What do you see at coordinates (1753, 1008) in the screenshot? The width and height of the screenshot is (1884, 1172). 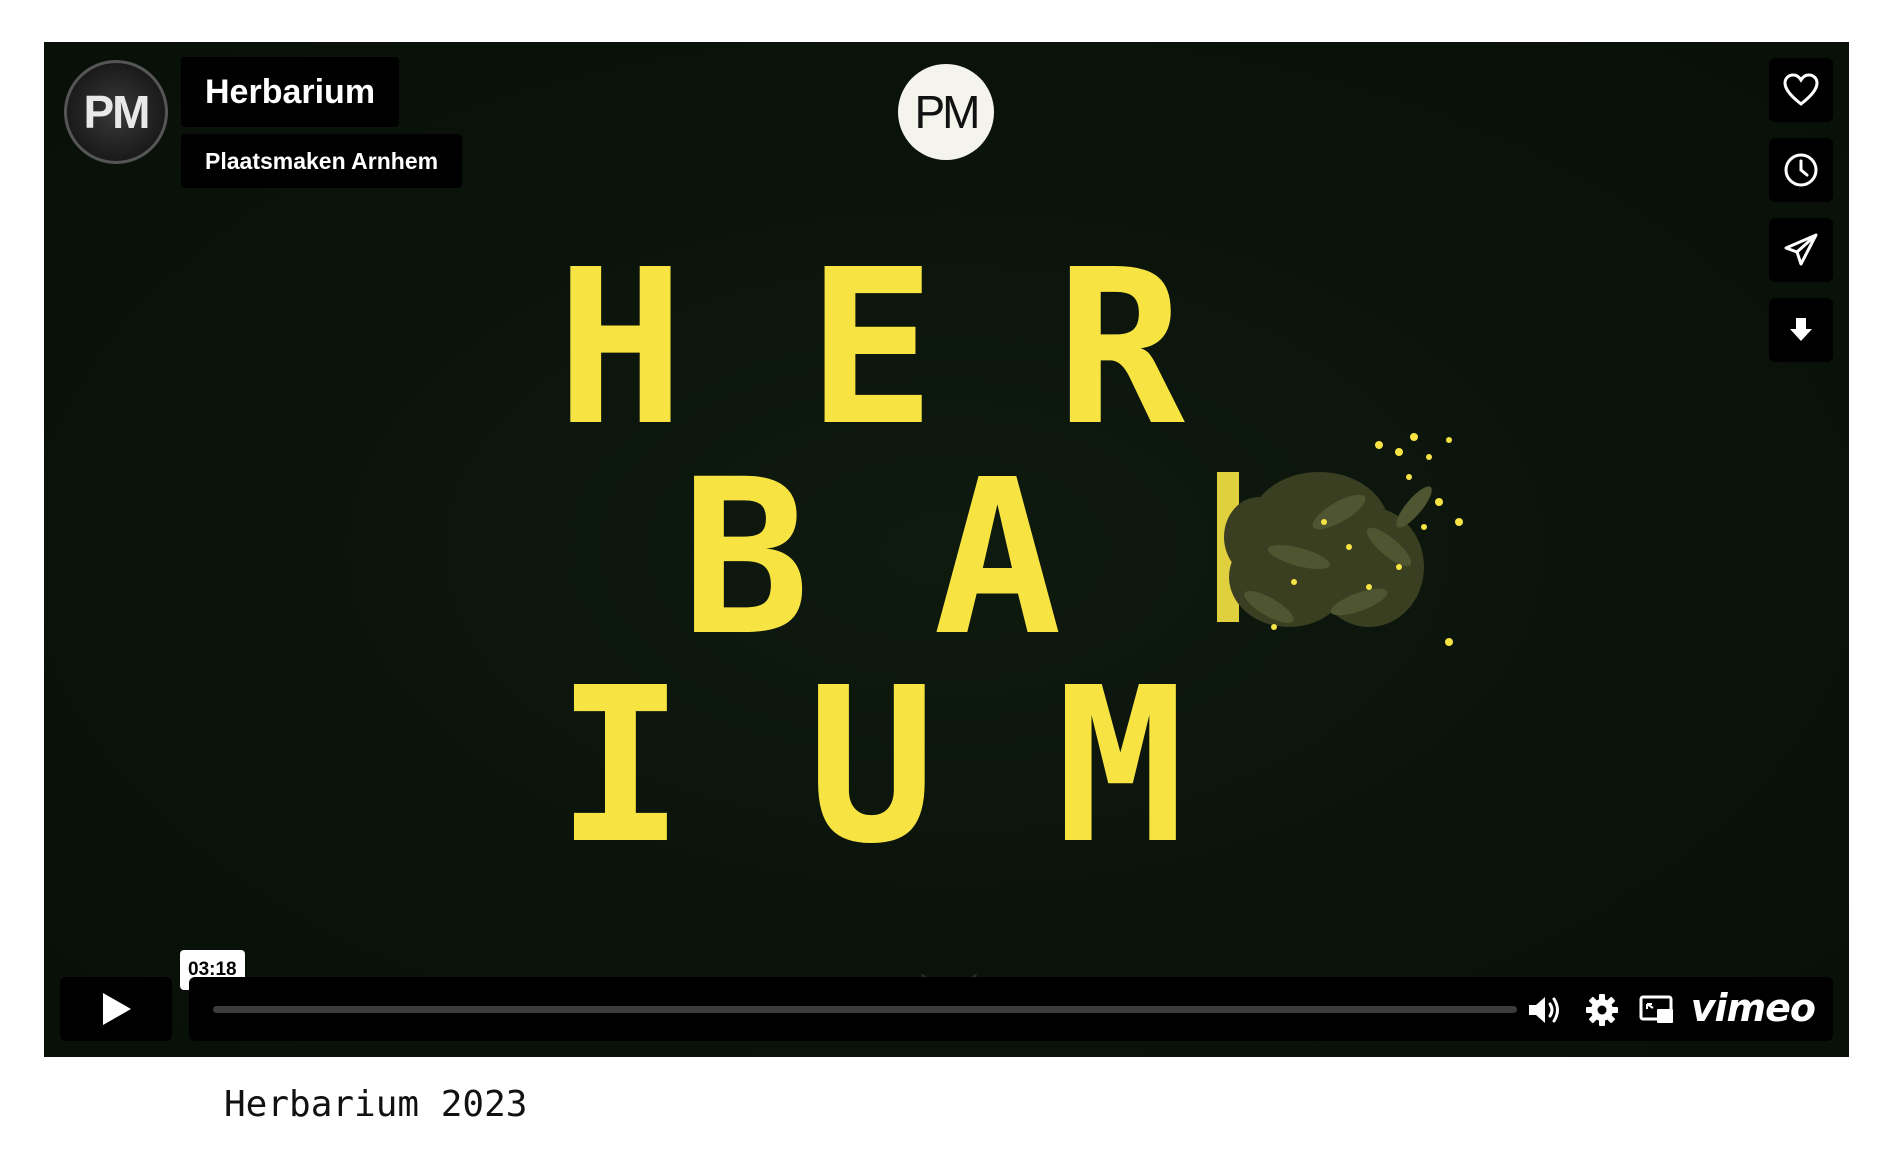 I see `vimeo-logo: vimeo` at bounding box center [1753, 1008].